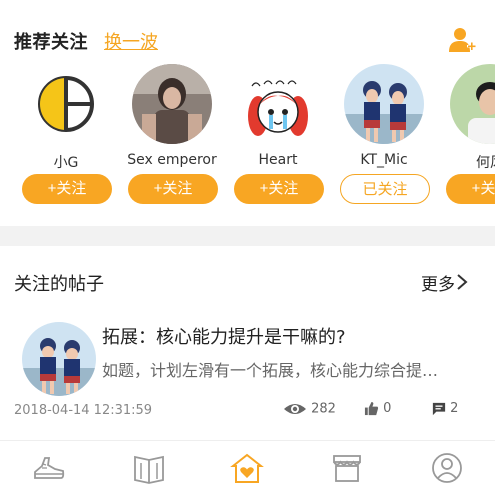 The width and height of the screenshot is (495, 495). I want to click on recommend-header: 推荐关注 换一波, so click(247, 34).